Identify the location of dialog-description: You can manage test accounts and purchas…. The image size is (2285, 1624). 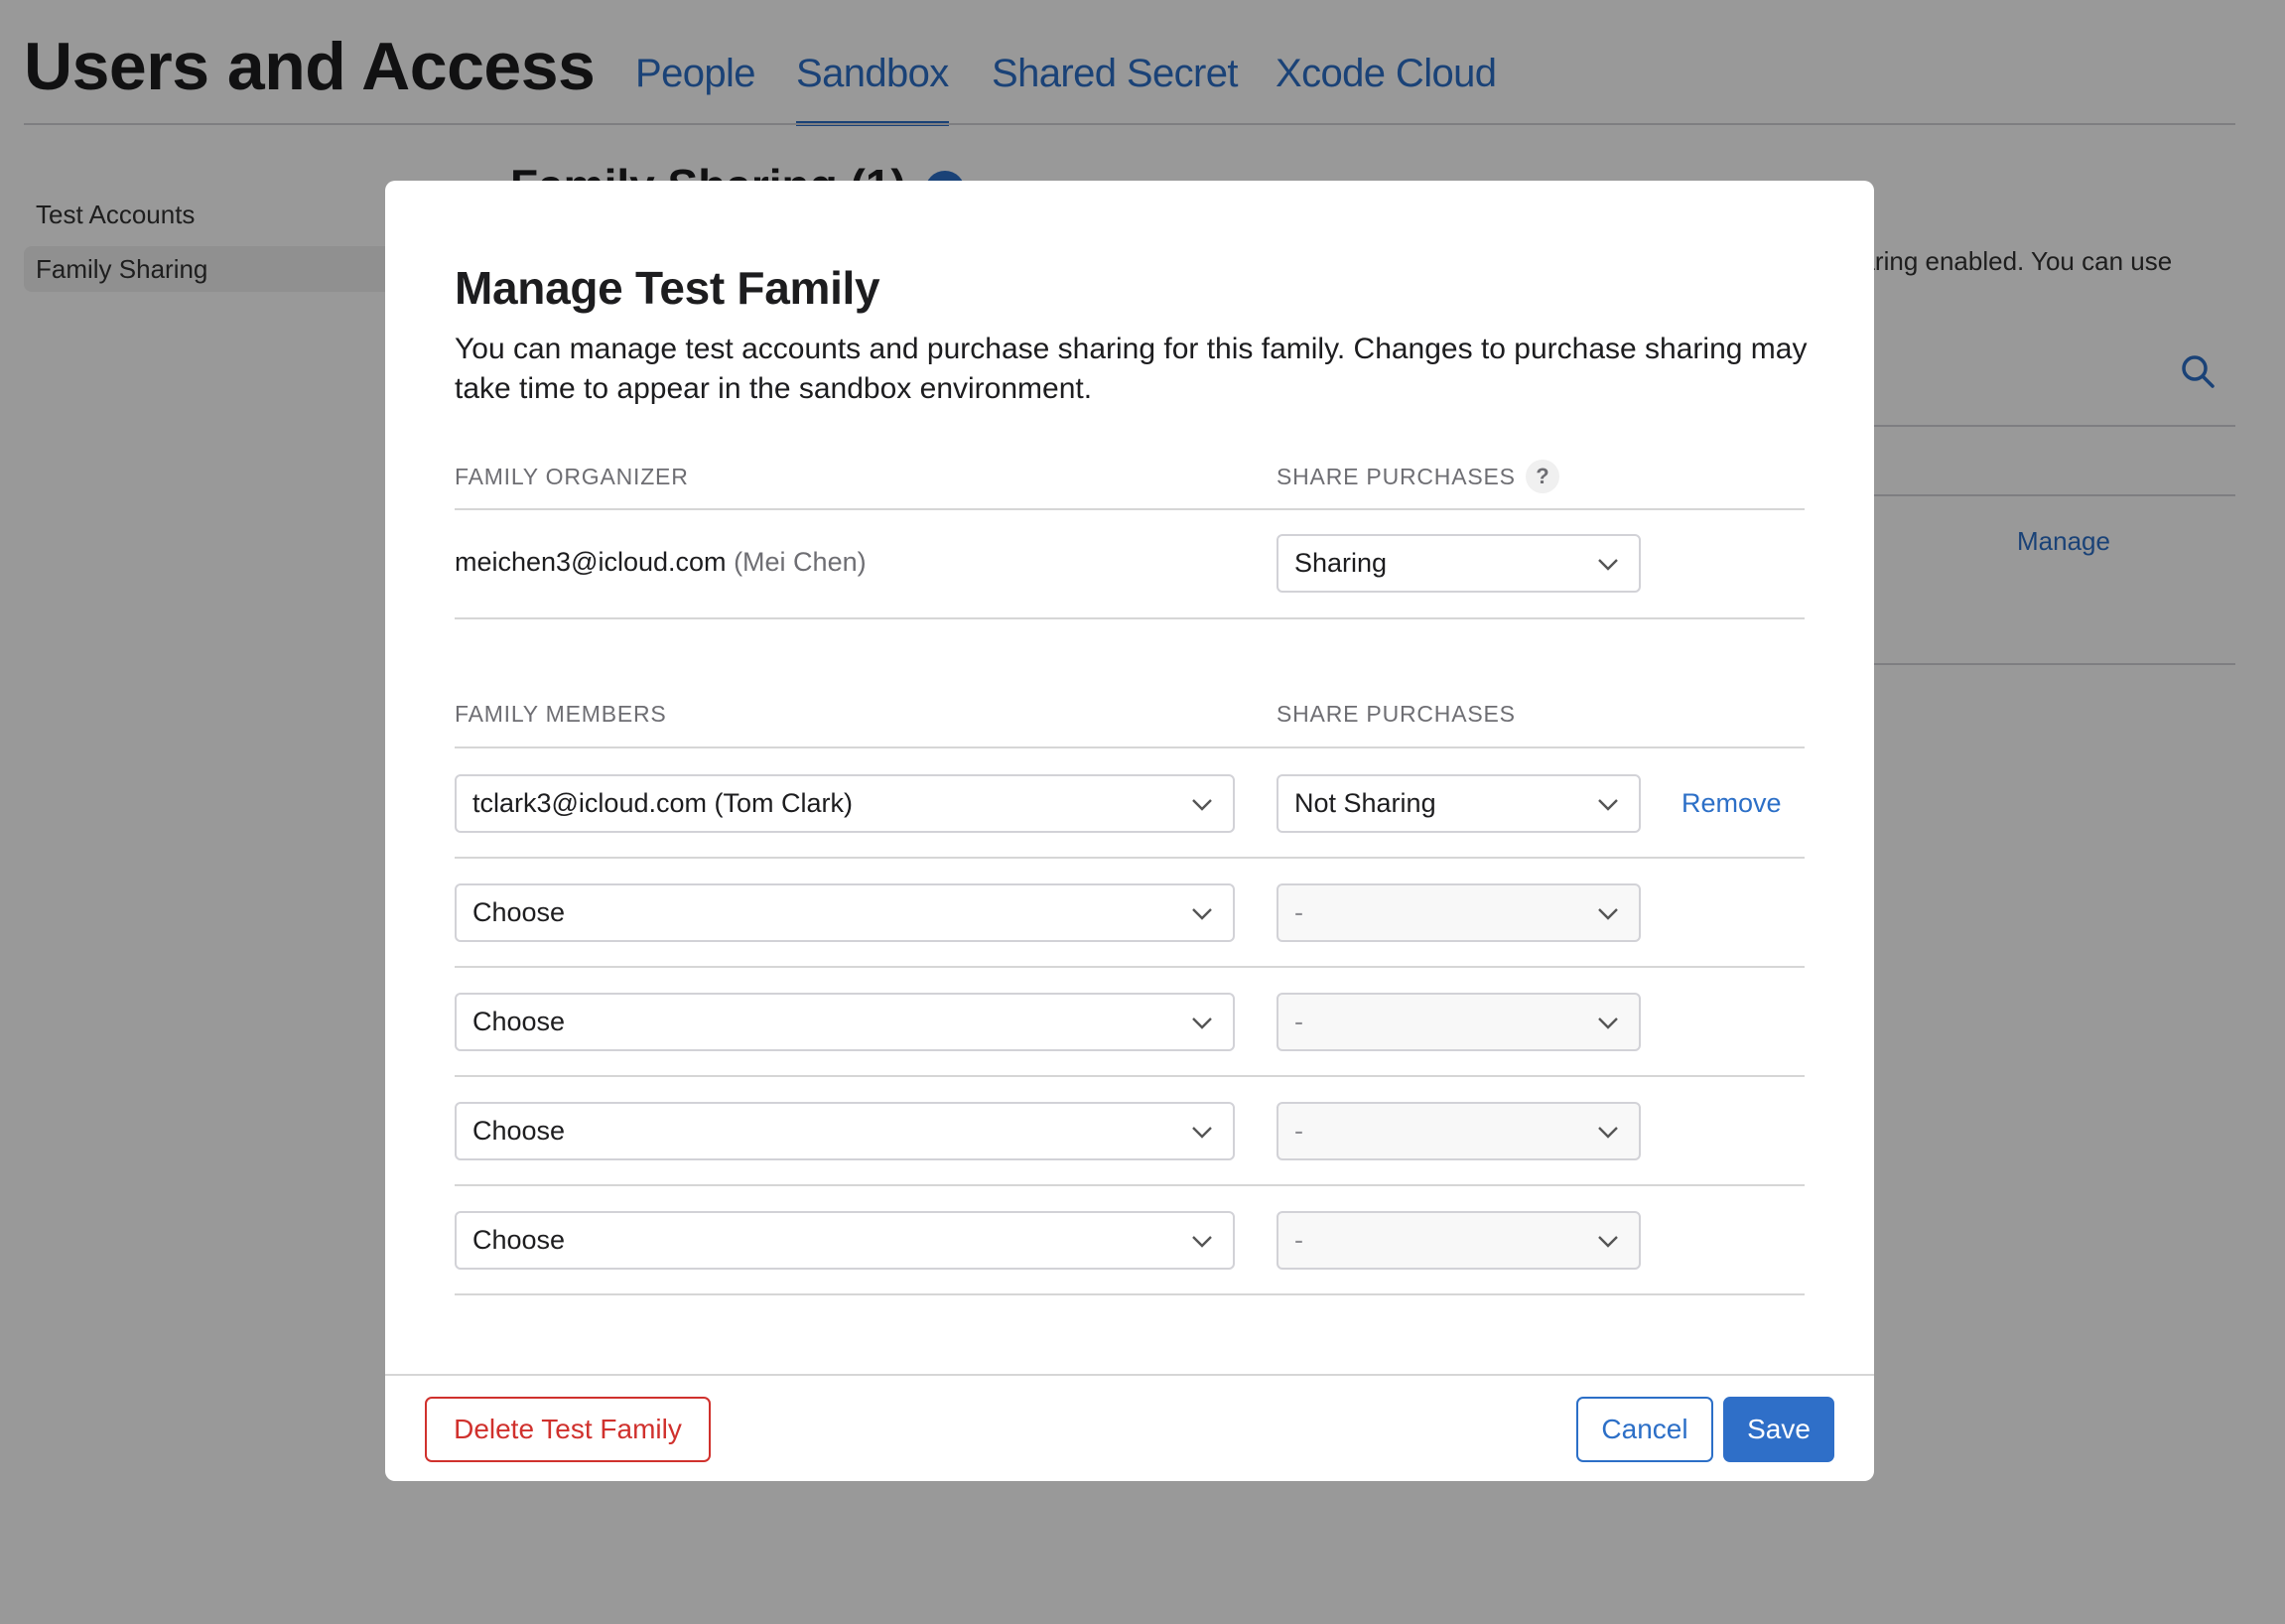
(1131, 369).